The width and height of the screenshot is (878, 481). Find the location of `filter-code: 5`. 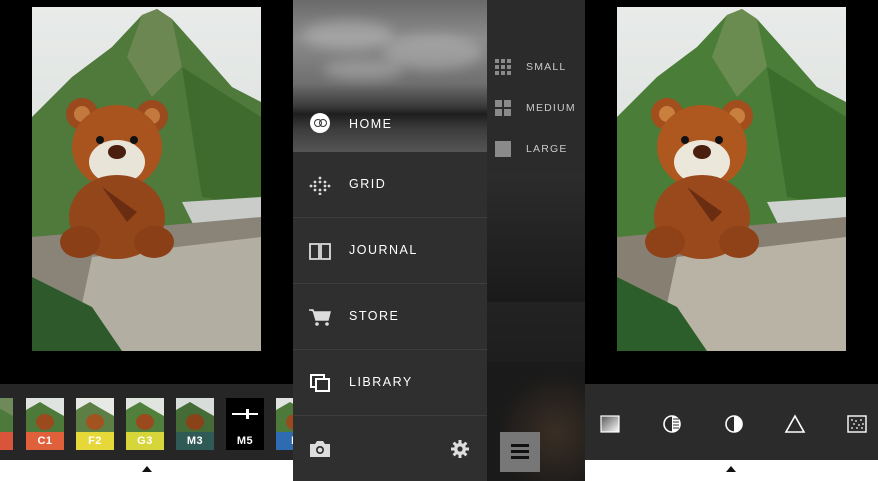

filter-code: 5 is located at coordinates (6, 441).